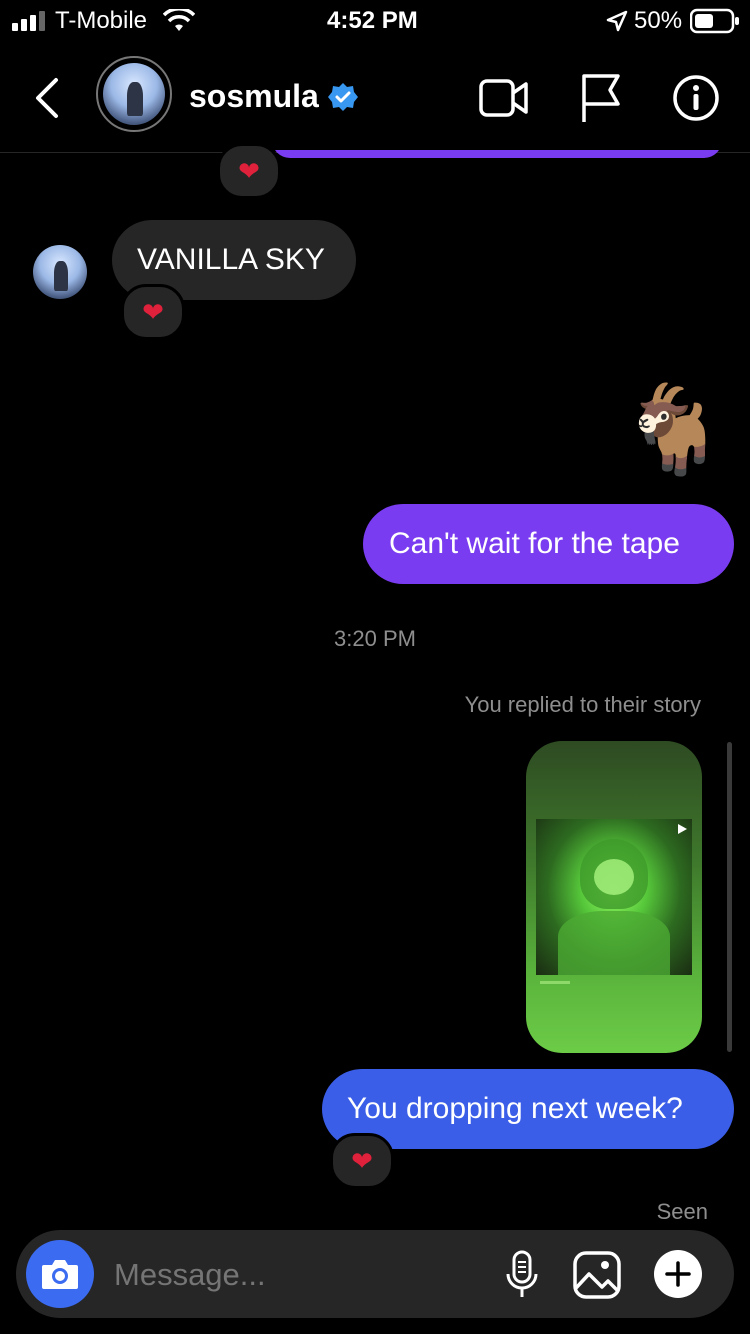 Image resolution: width=750 pixels, height=1334 pixels. I want to click on scrollbar, so click(729, 897).